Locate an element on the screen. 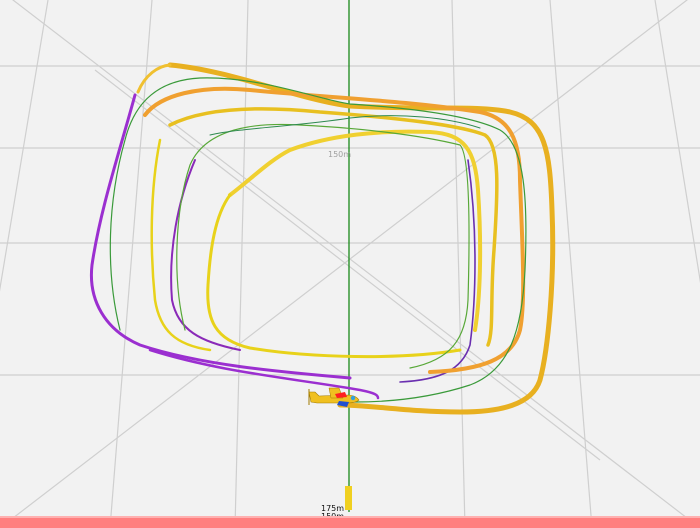  altitude-bar is located at coordinates (348, 498).